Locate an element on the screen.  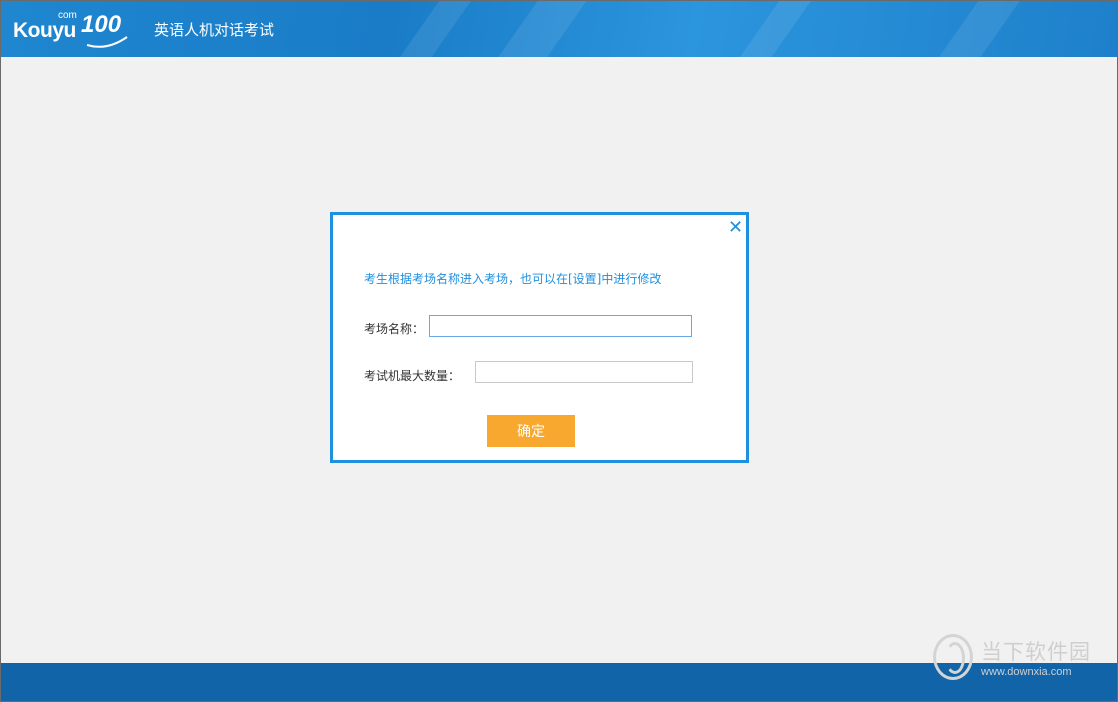
kouyu100-logo: Kouyu com 100 is located at coordinates (71, 29).